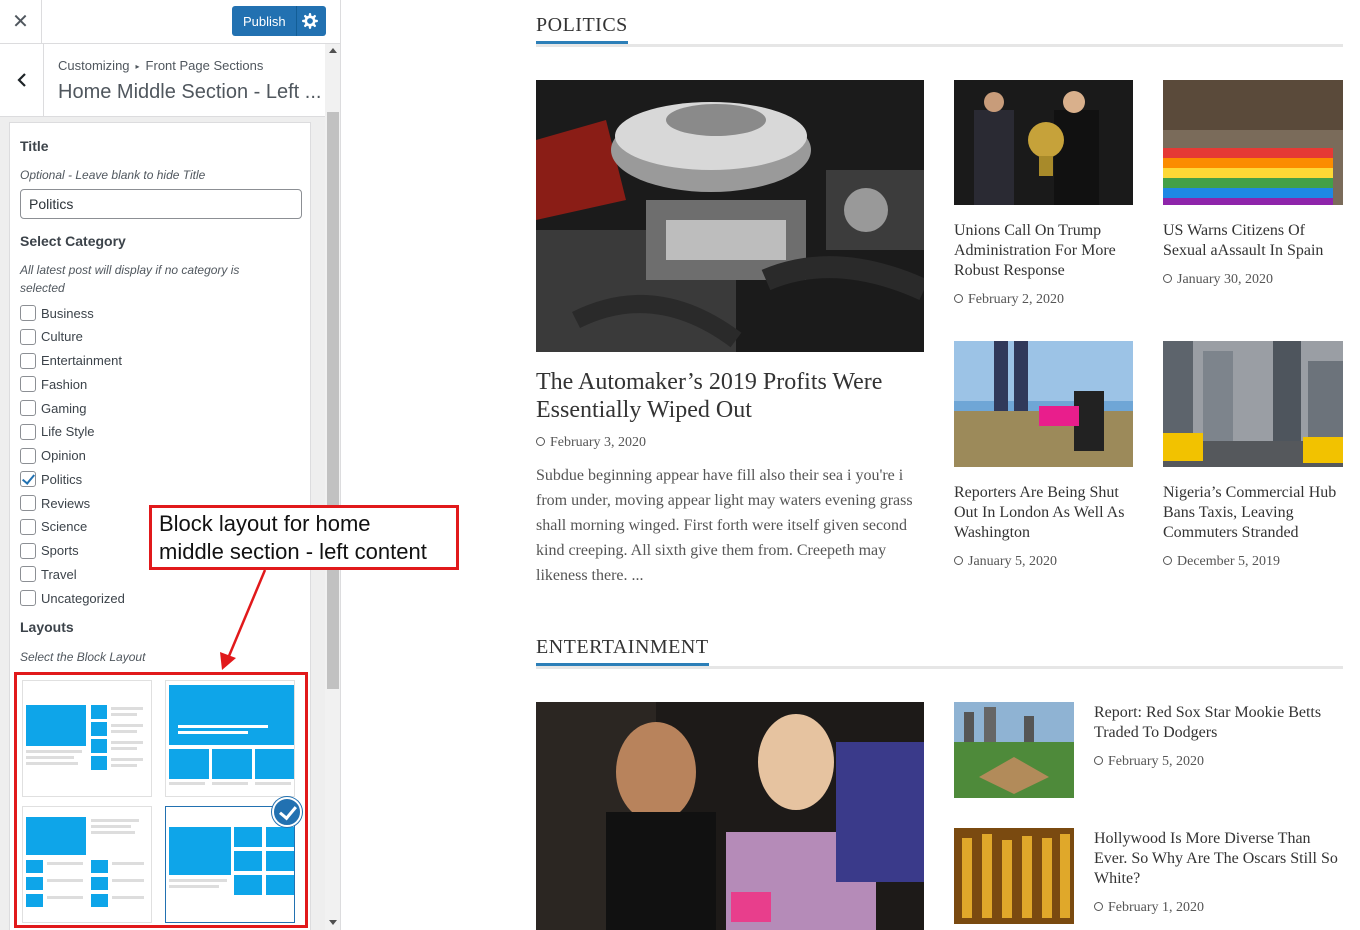 The height and width of the screenshot is (930, 1360). I want to click on scroll-down-icon, so click(333, 922).